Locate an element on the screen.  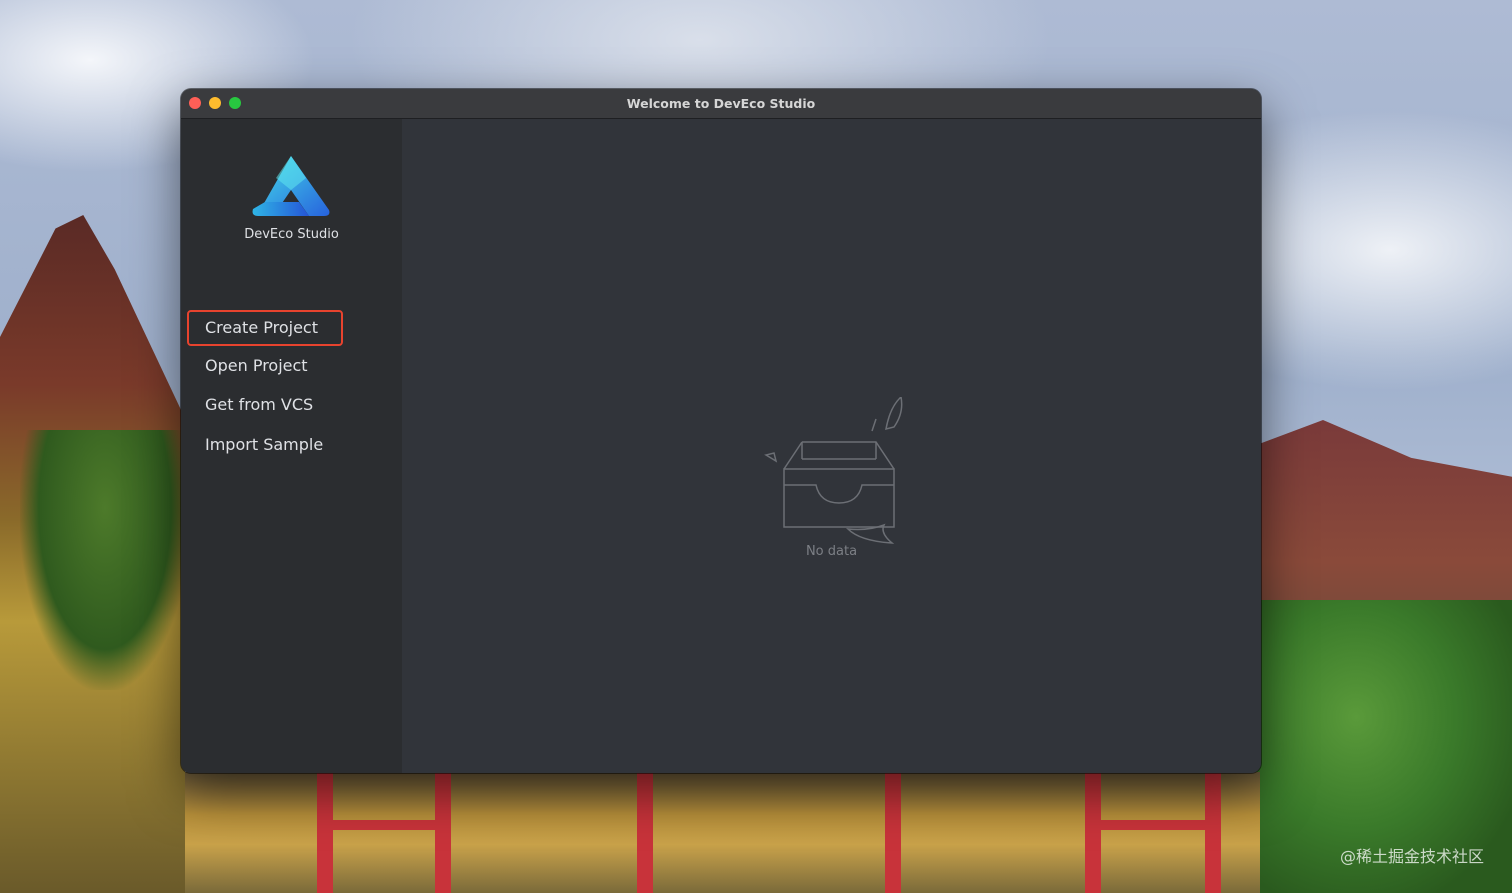
brand-name: DevEco Studio is located at coordinates (291, 234).